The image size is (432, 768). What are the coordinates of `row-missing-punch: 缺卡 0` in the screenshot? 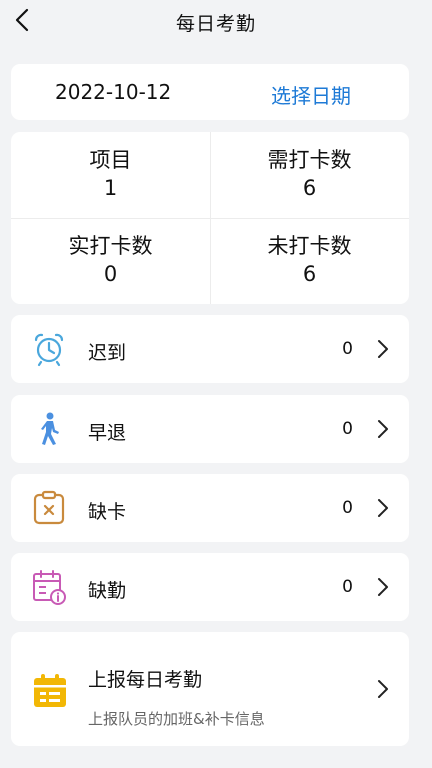 It's located at (210, 508).